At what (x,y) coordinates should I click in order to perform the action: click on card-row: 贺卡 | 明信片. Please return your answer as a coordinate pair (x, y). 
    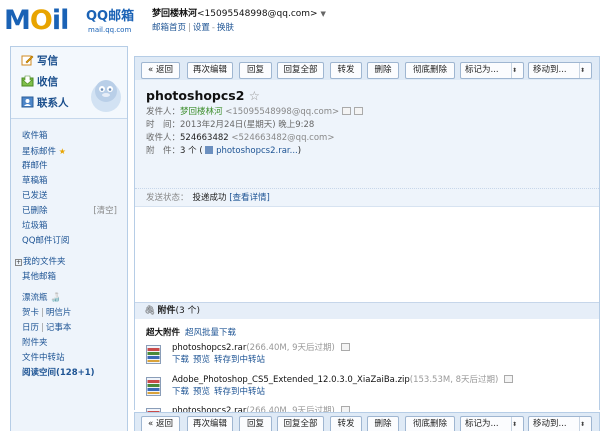
    Looking at the image, I should click on (47, 313).